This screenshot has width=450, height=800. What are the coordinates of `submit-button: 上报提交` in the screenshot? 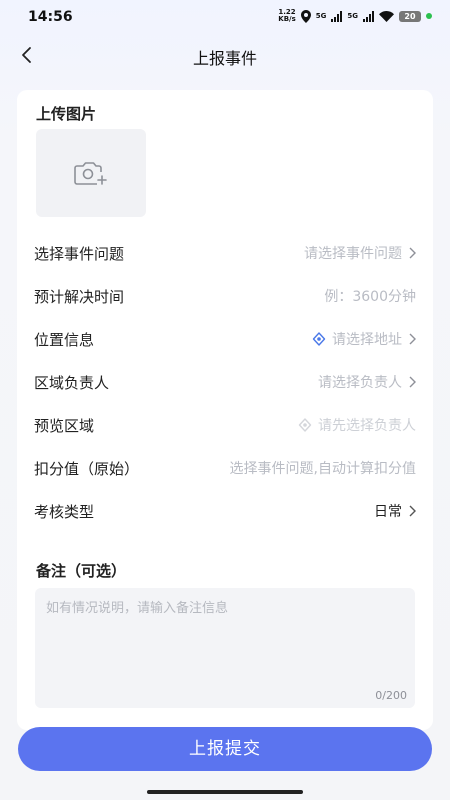 It's located at (225, 749).